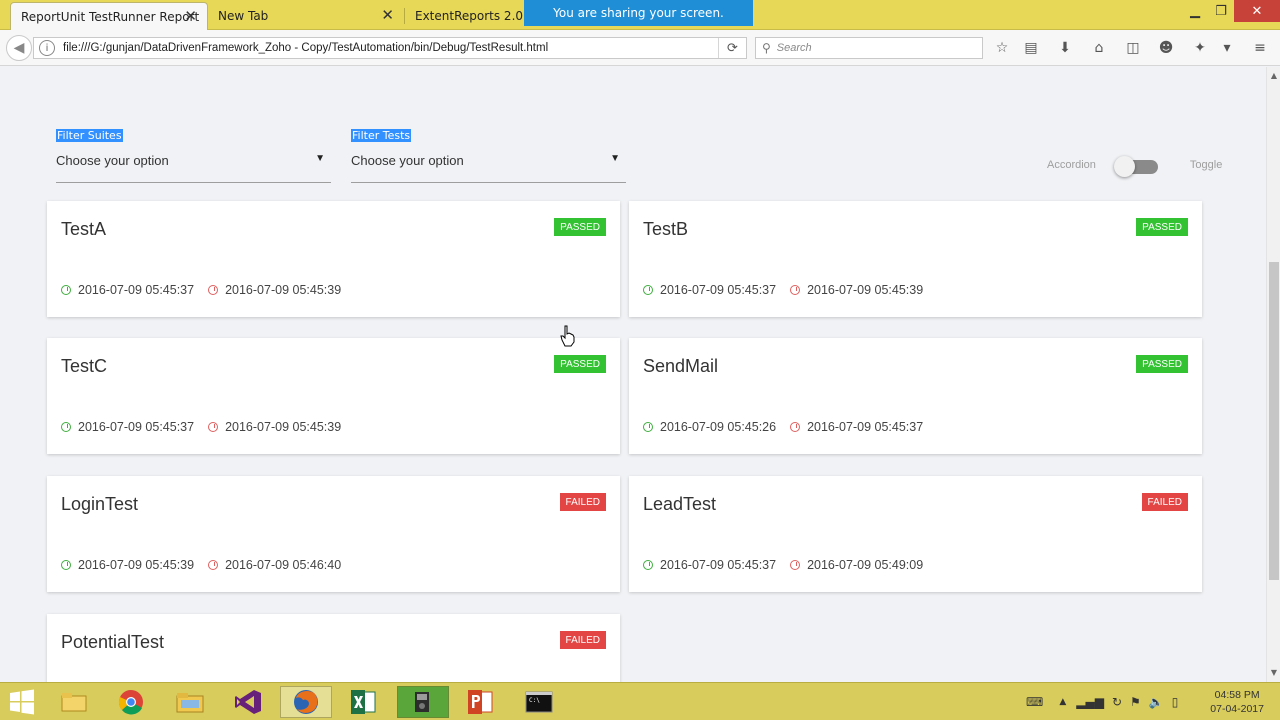  Describe the element at coordinates (193, 168) in the screenshot. I see `filter-suites-select: Choose your option ▼` at that location.